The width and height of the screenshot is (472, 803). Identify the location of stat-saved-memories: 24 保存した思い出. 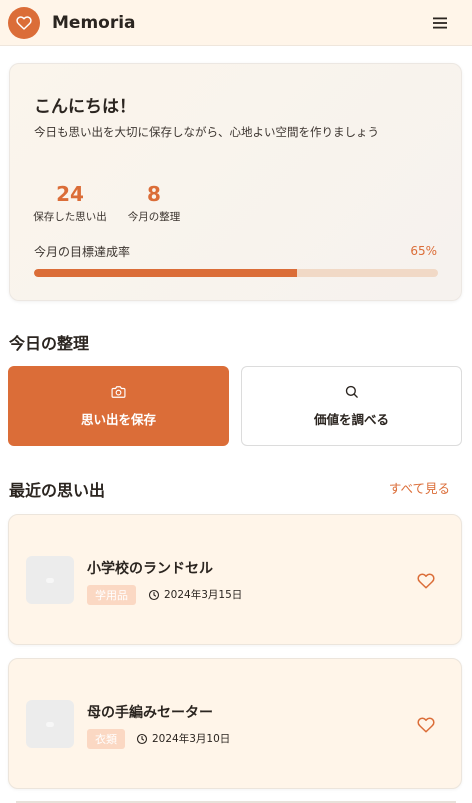
(70, 202).